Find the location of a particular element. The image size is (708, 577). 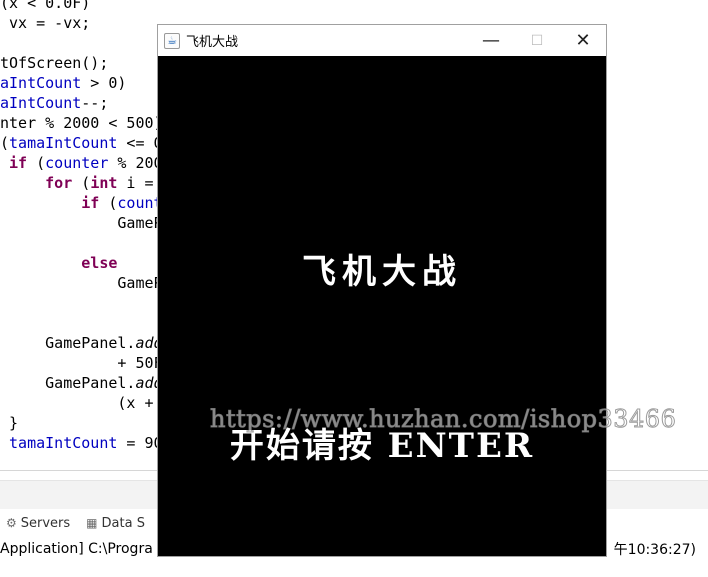

code-line: (x < 0.0F) is located at coordinates (45, 6).